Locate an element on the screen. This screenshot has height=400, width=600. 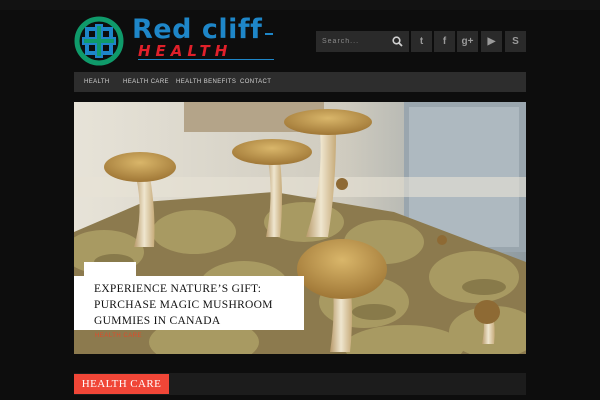
logo-subtitle: HEALTH is located at coordinates (185, 51).